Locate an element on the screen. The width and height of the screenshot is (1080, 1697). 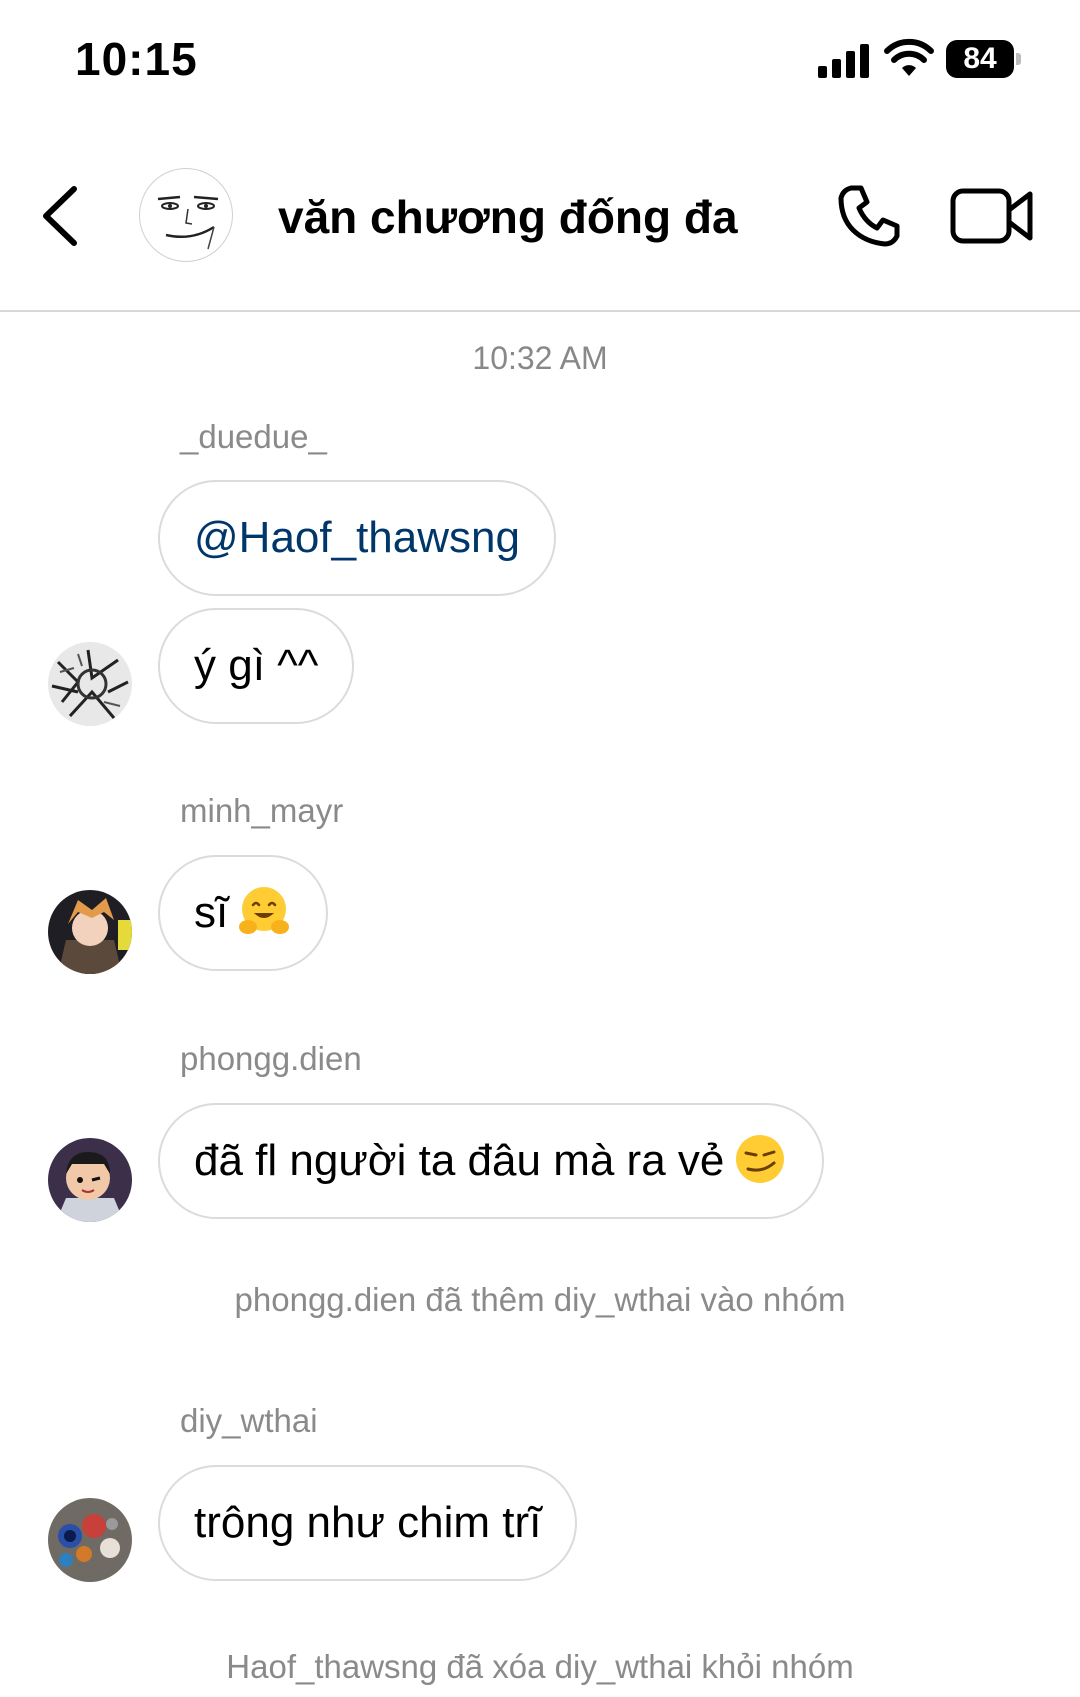
group-avatar is located at coordinates (186, 215).